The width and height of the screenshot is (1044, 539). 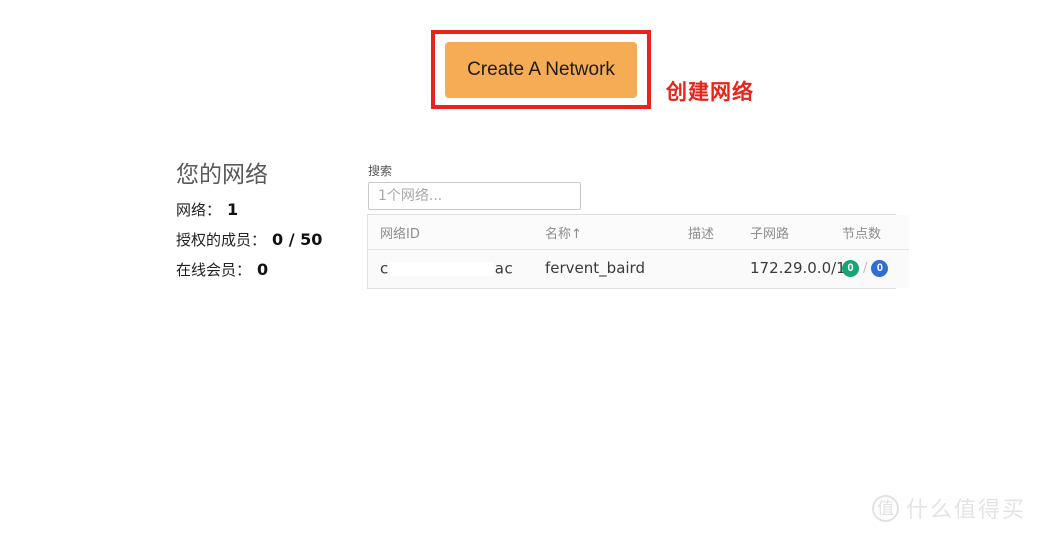 What do you see at coordinates (233, 209) in the screenshot?
I see `stat-value-networks: 1` at bounding box center [233, 209].